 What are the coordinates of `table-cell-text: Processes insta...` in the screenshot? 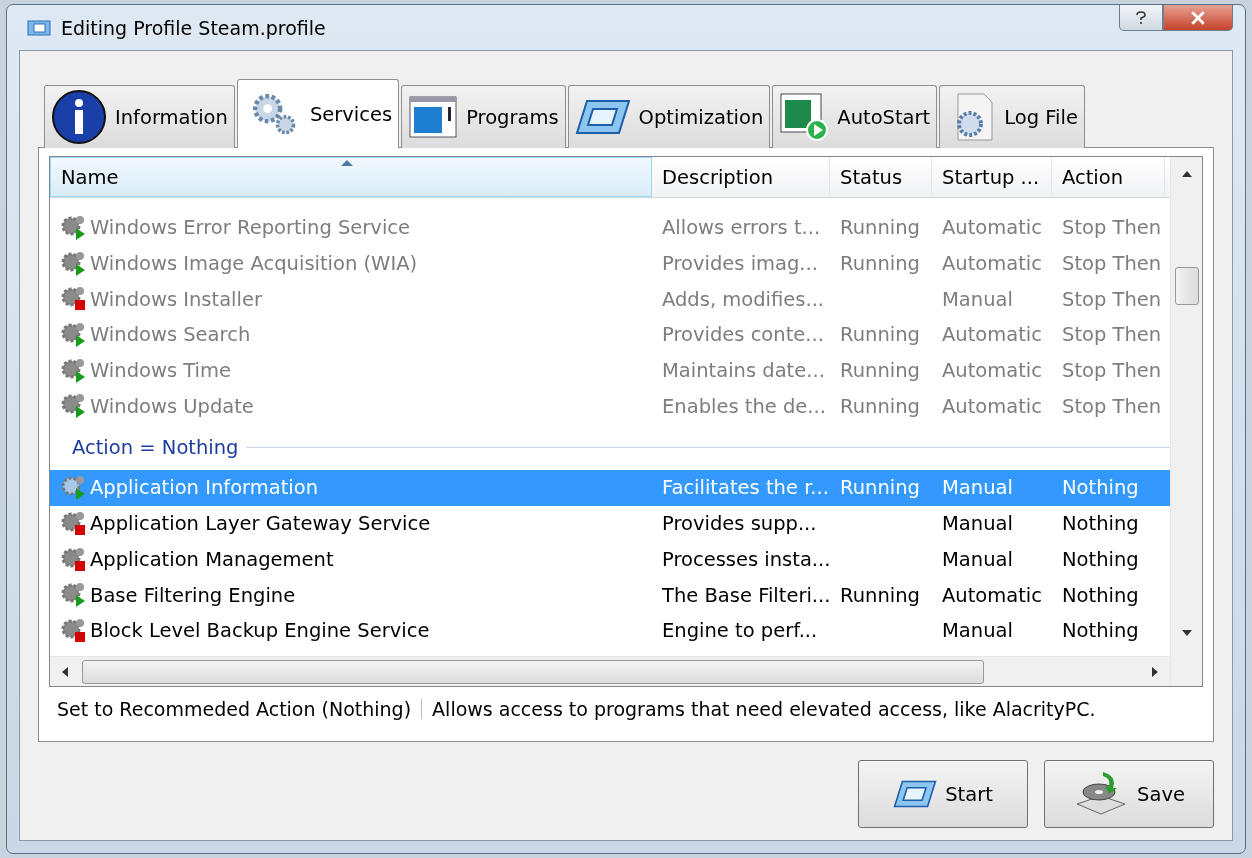 It's located at (745, 559).